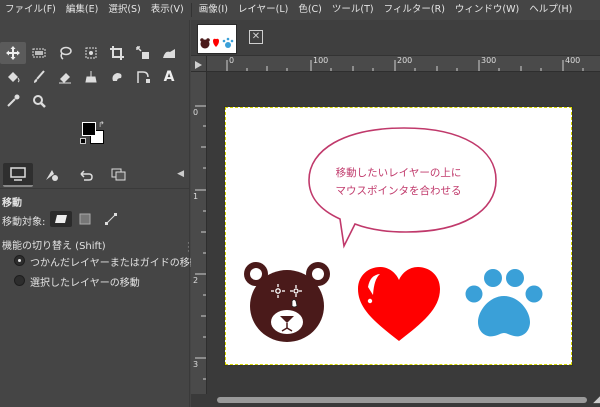 This screenshot has height=407, width=600. I want to click on hruler-label: 0, so click(232, 60).